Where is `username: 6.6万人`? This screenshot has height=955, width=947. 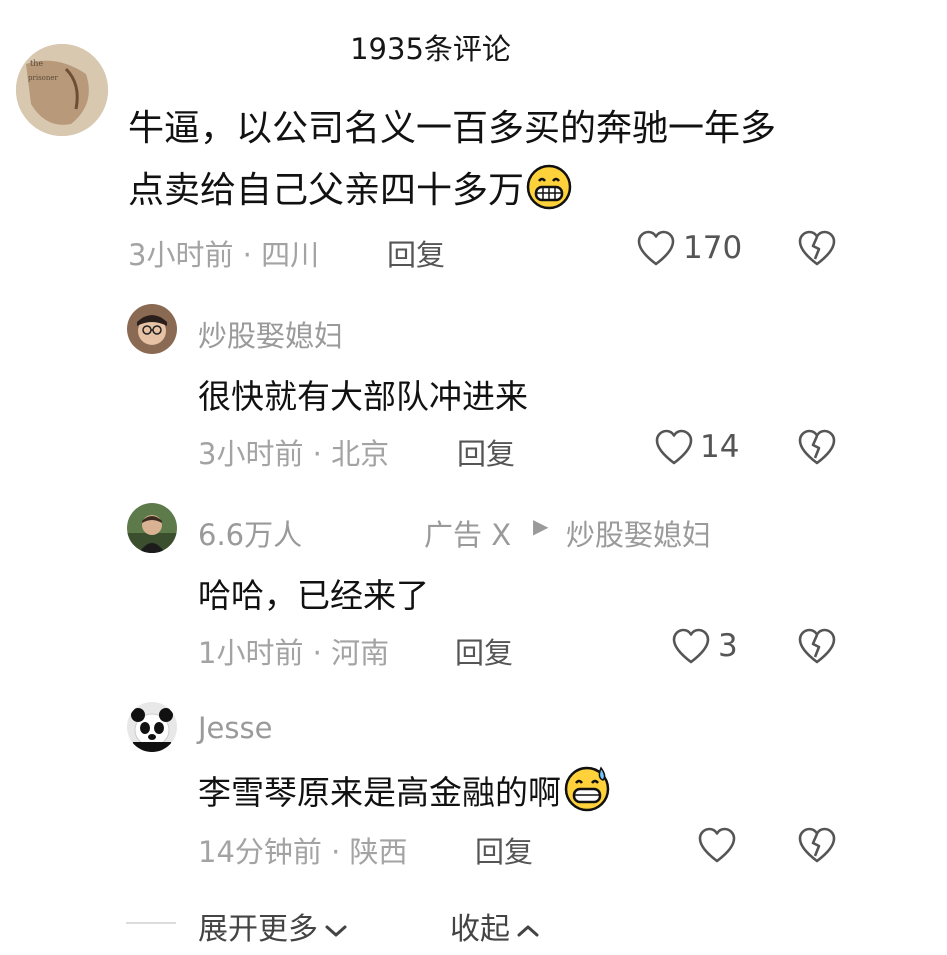 username: 6.6万人 is located at coordinates (250, 533).